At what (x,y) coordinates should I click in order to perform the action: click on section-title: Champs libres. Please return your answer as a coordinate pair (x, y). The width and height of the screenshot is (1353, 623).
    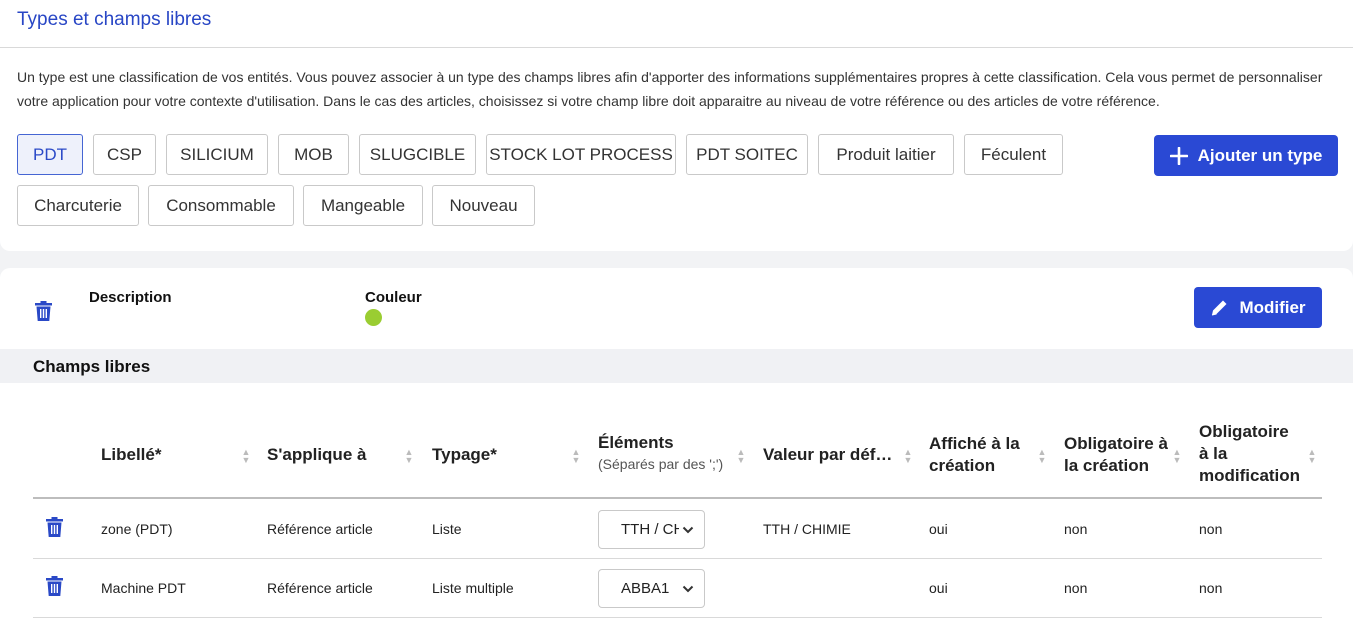
    Looking at the image, I should click on (92, 366).